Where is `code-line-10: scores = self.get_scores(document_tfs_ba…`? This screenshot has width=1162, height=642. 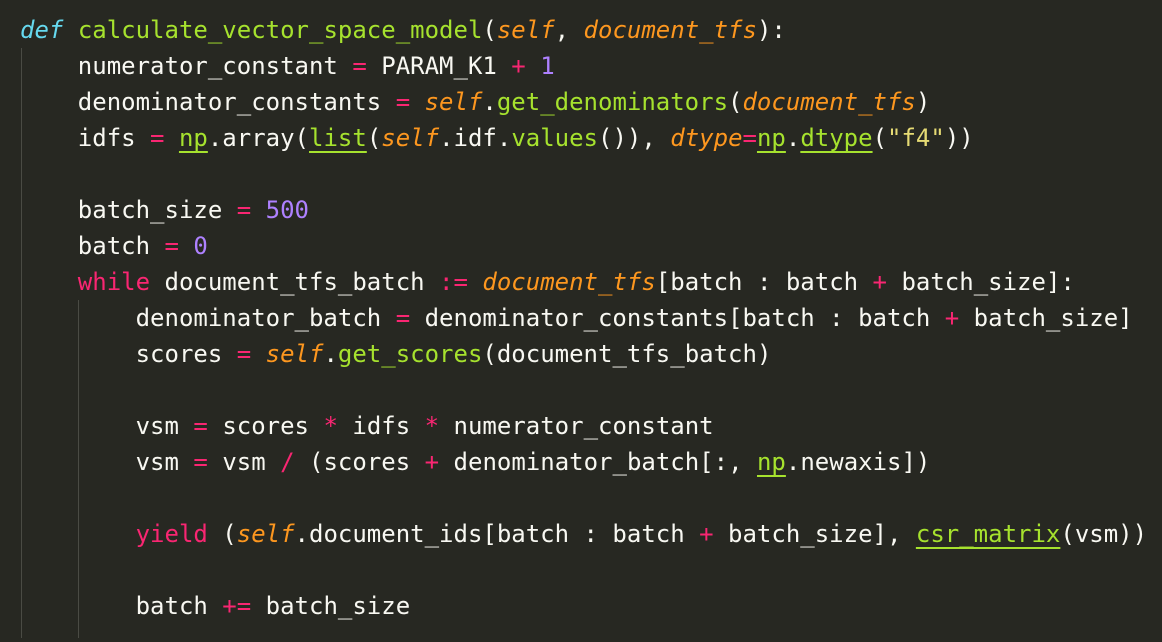 code-line-10: scores = self.get_scores(document_tfs_ba… is located at coordinates (583, 354).